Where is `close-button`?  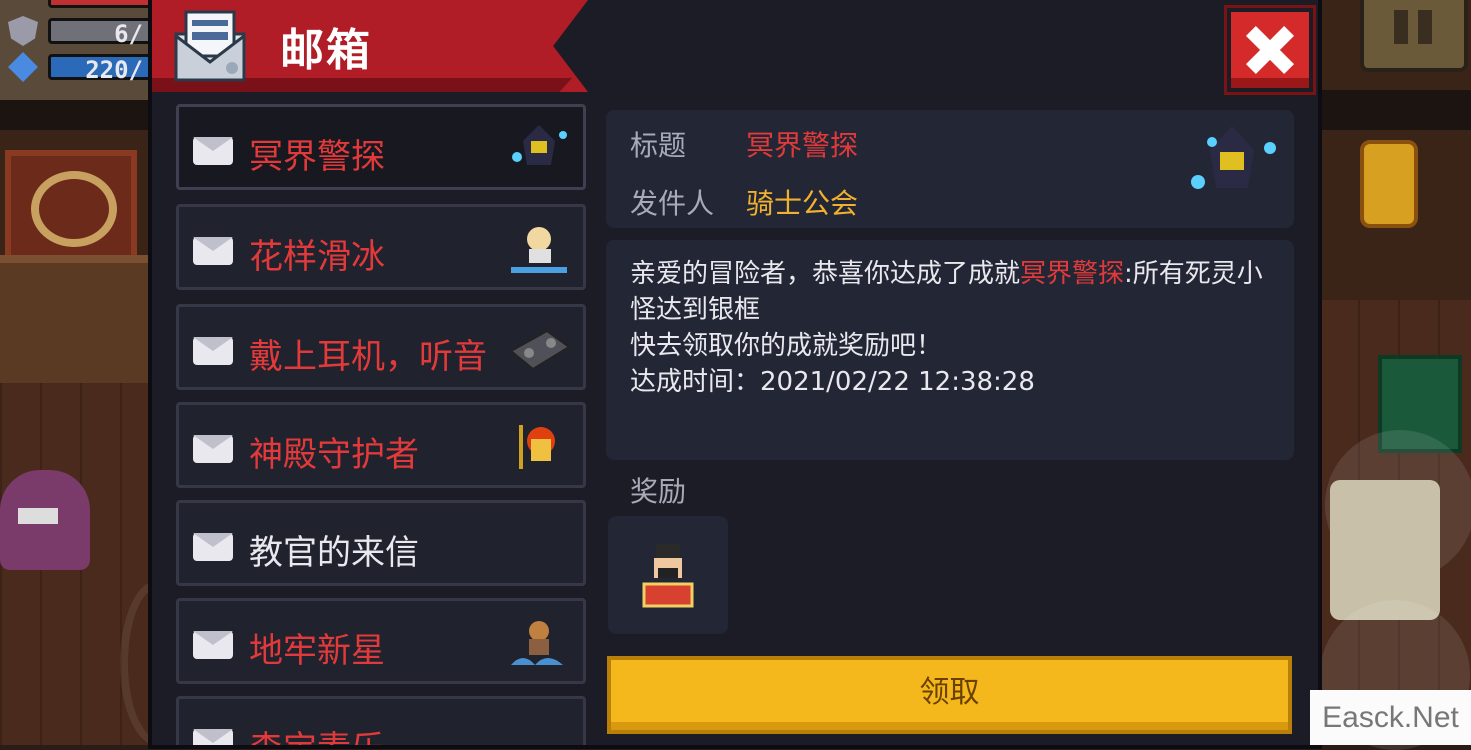
close-button is located at coordinates (1270, 50).